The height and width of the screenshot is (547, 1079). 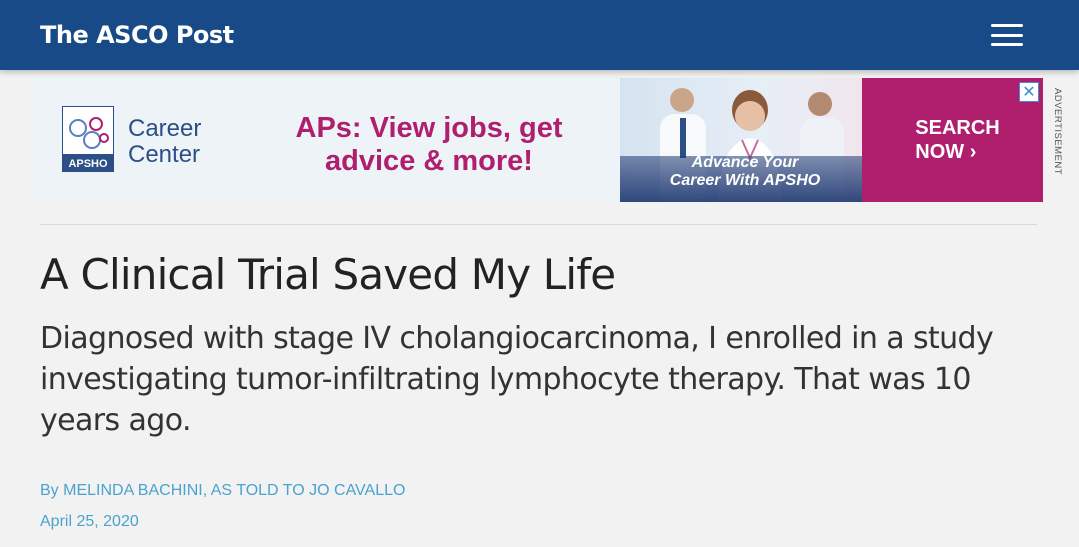 I want to click on ad-headline-line-2: advice & more!, so click(x=429, y=161).